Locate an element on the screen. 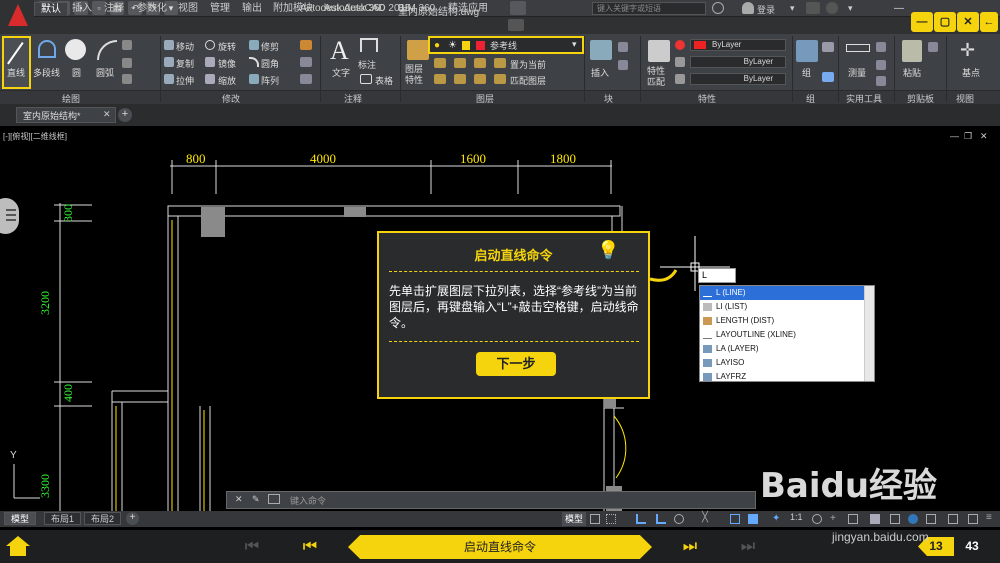 This screenshot has width=1000, height=563. circle-icon is located at coordinates (75, 49).